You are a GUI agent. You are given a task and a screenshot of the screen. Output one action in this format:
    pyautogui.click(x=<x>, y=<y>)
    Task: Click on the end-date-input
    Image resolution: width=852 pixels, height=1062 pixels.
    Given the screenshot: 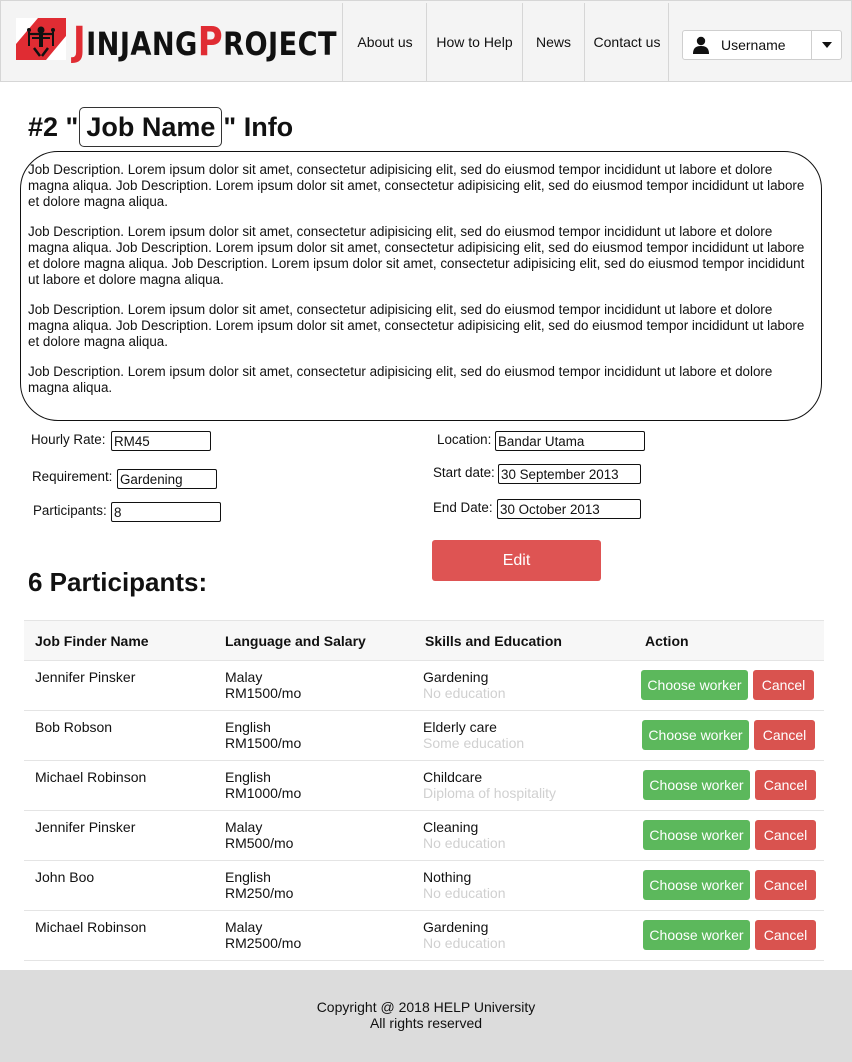 What is the action you would take?
    pyautogui.click(x=569, y=509)
    